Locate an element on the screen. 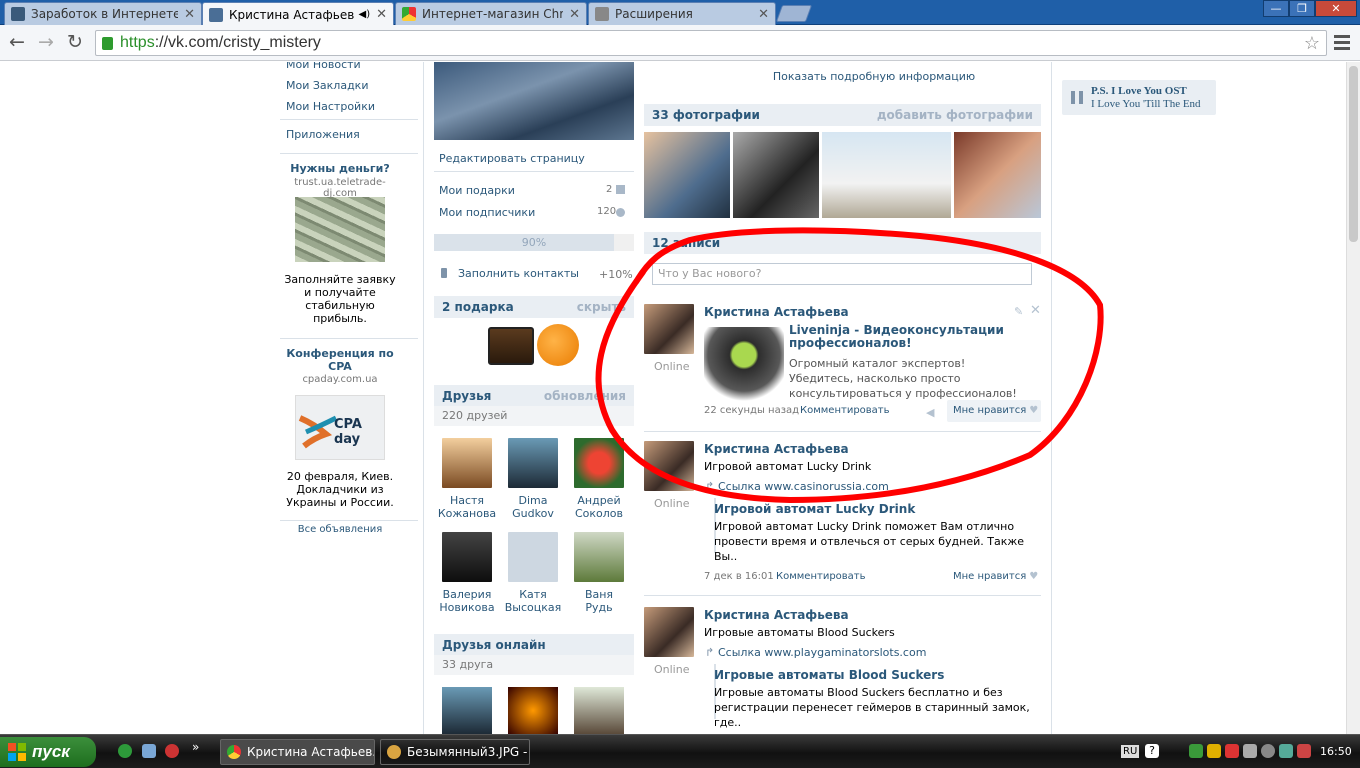  friend-item: Ваня Рудь is located at coordinates (599, 573).